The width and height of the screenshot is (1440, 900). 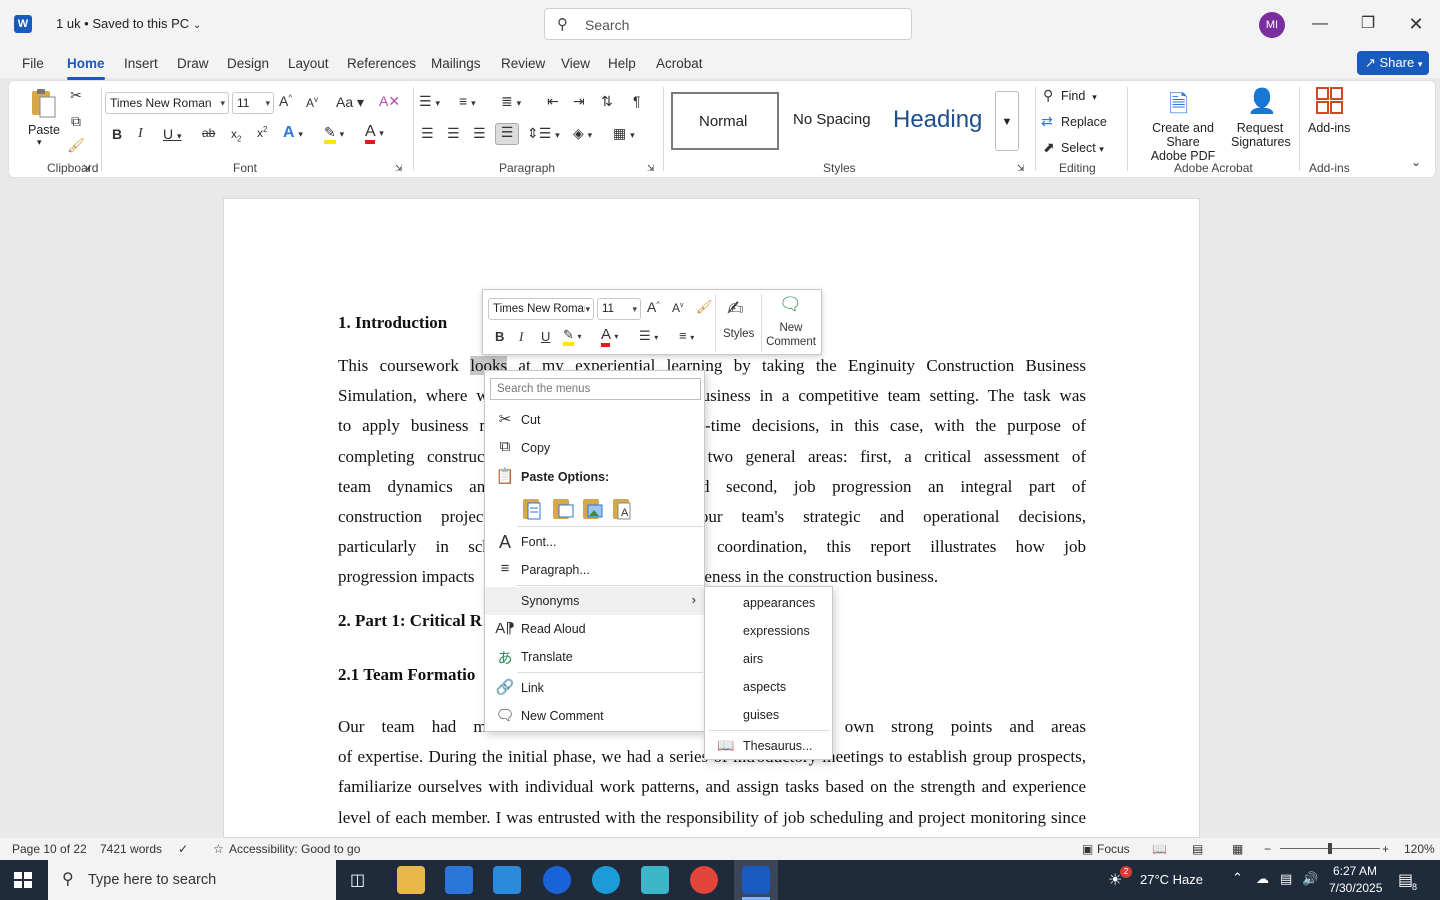 What do you see at coordinates (593, 508) in the screenshot?
I see `paste-picture-icon` at bounding box center [593, 508].